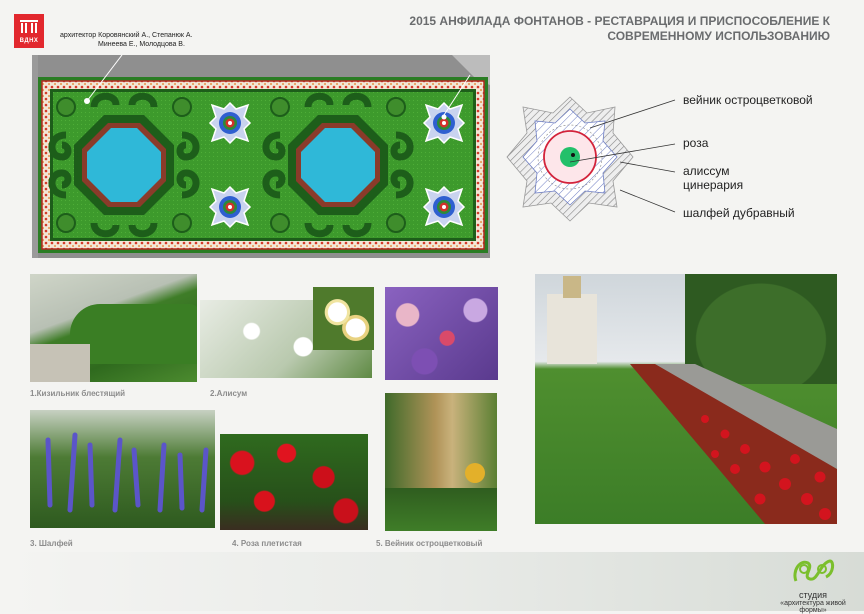 This screenshot has width=864, height=614. What do you see at coordinates (748, 100) in the screenshot?
I see `legend-item-veinik: вейник остроцветковой` at bounding box center [748, 100].